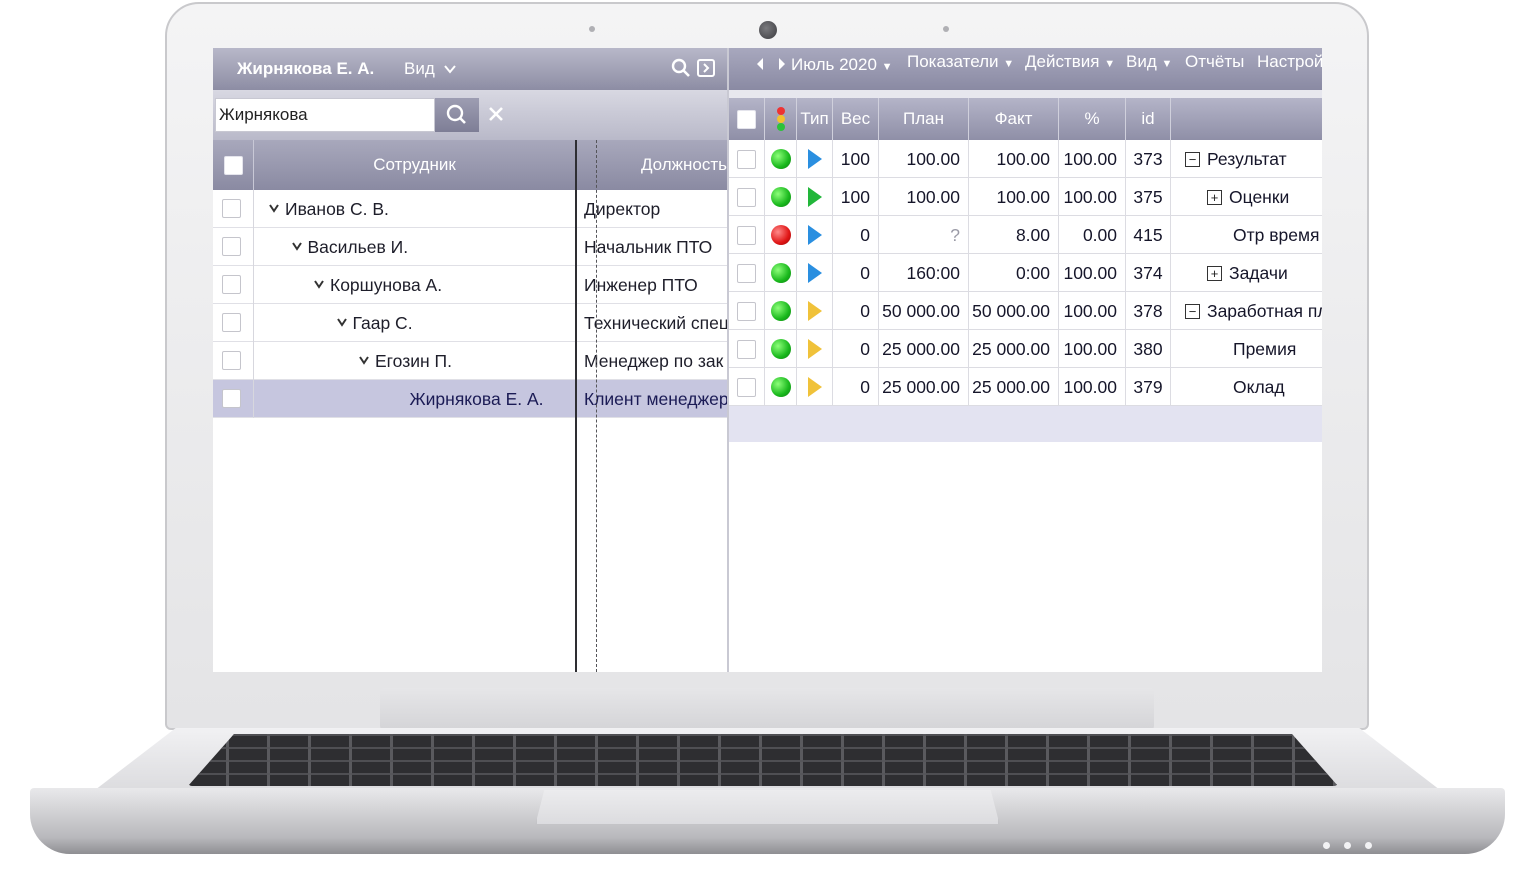  Describe the element at coordinates (325, 115) in the screenshot. I see `search-input` at that location.